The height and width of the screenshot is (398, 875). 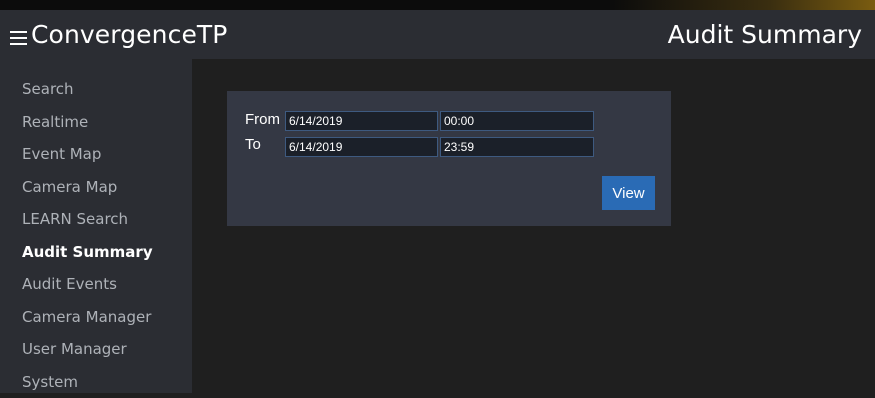 I want to click on sidebar-item-user-manager: User Manager, so click(x=96, y=349).